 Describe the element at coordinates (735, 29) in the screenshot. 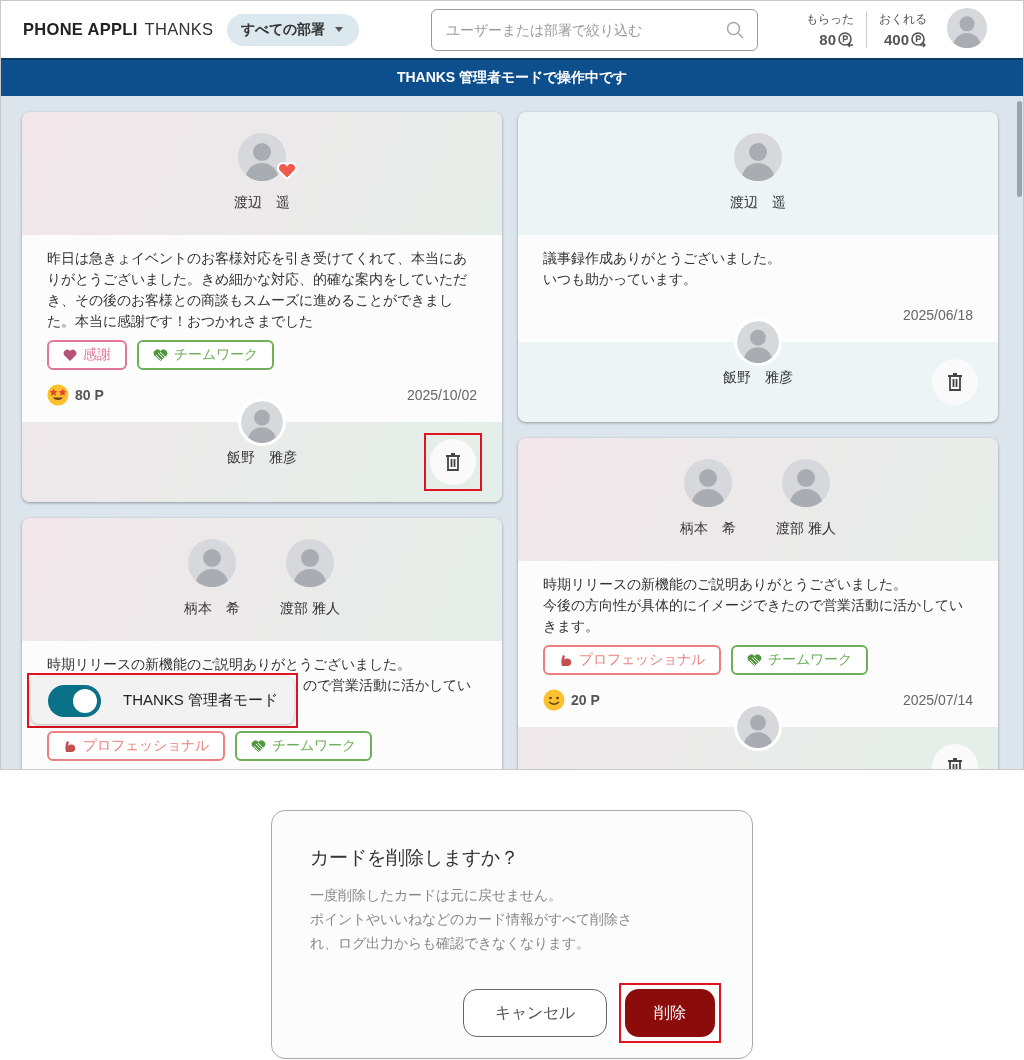

I see `search-icon` at that location.